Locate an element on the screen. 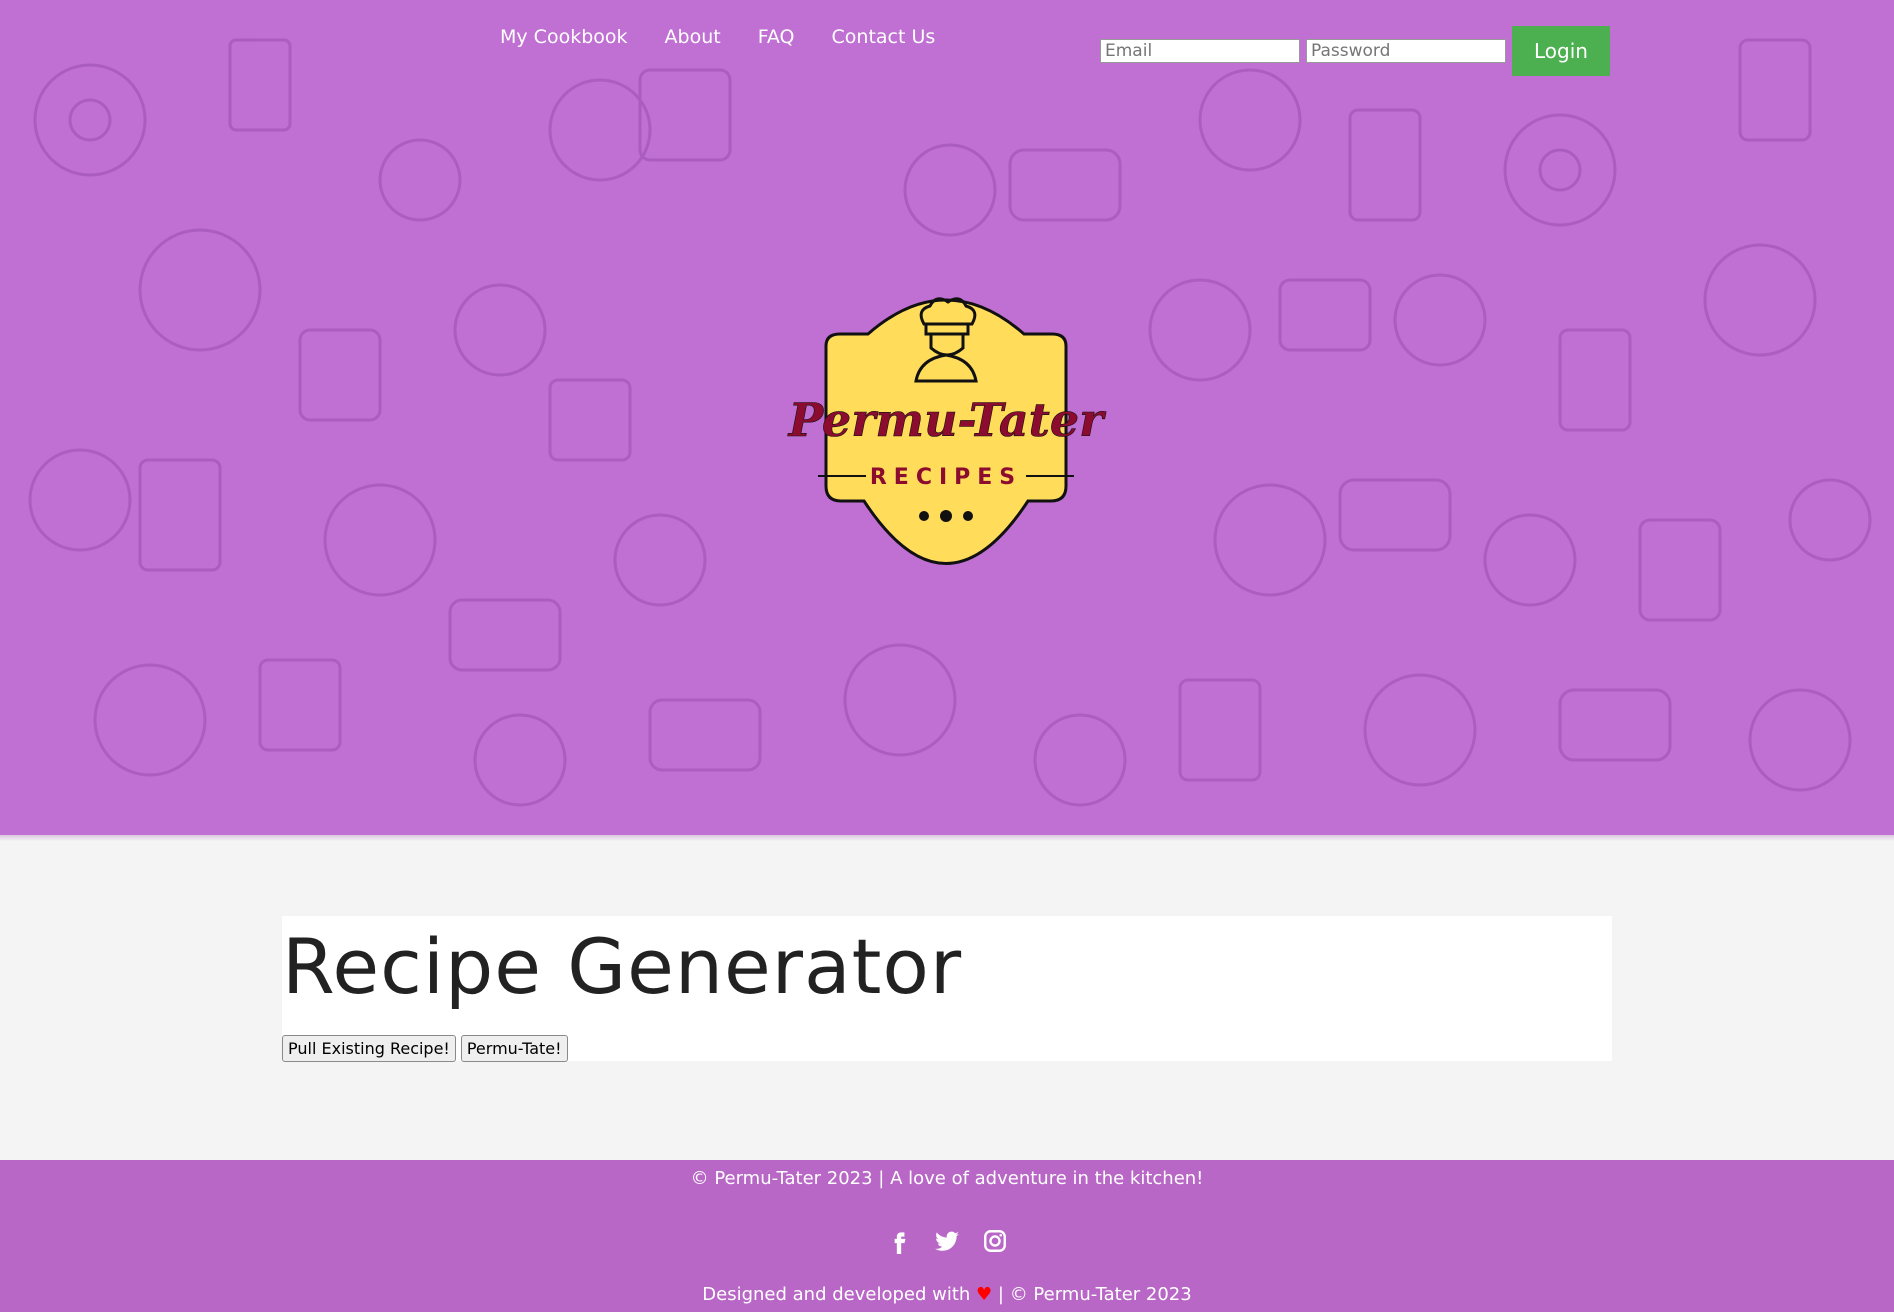 The height and width of the screenshot is (1312, 1894). nav-link-about: About is located at coordinates (693, 37).